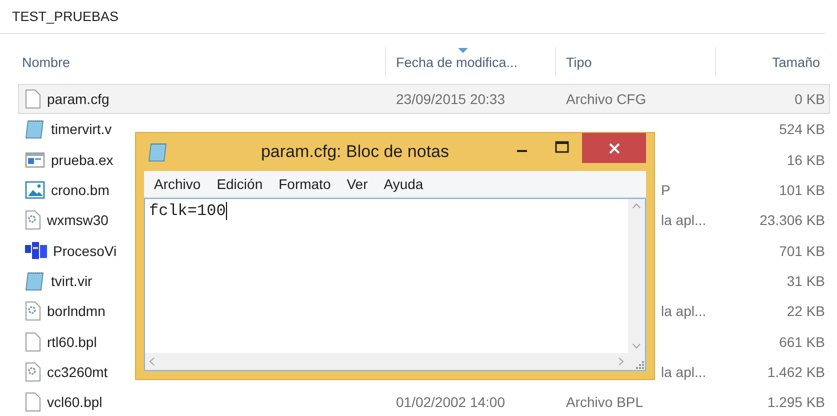 Image resolution: width=837 pixels, height=416 pixels. I want to click on file-date: 23/09/2015 20:33, so click(450, 99).